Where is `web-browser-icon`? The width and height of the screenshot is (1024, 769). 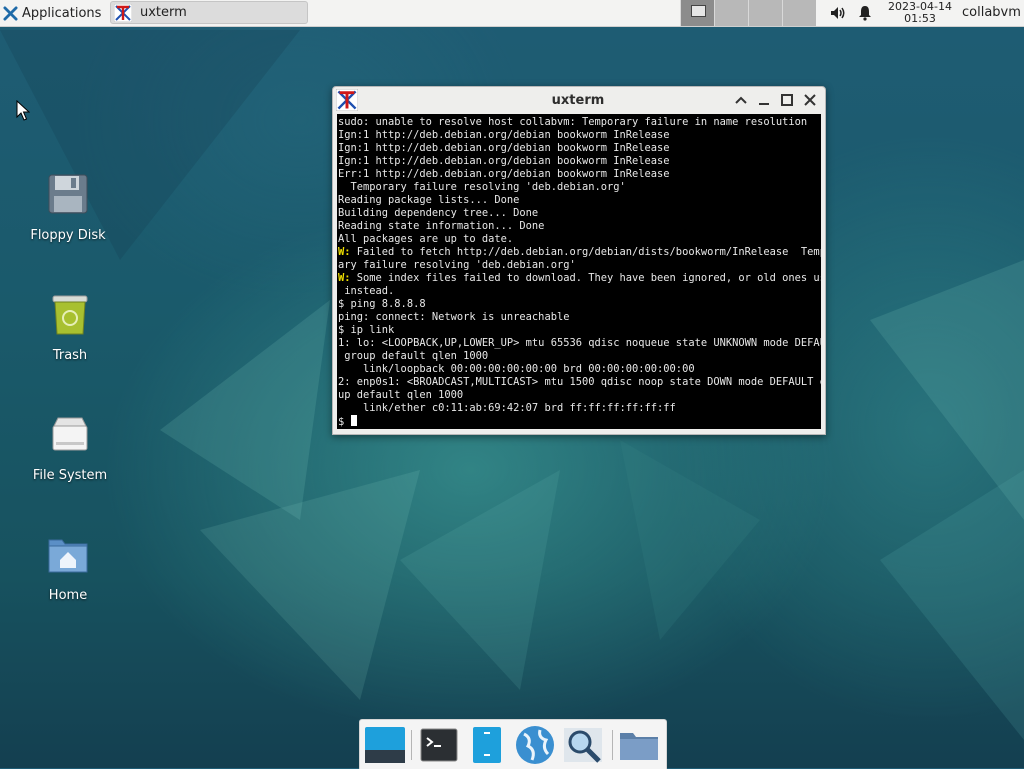 web-browser-icon is located at coordinates (535, 745).